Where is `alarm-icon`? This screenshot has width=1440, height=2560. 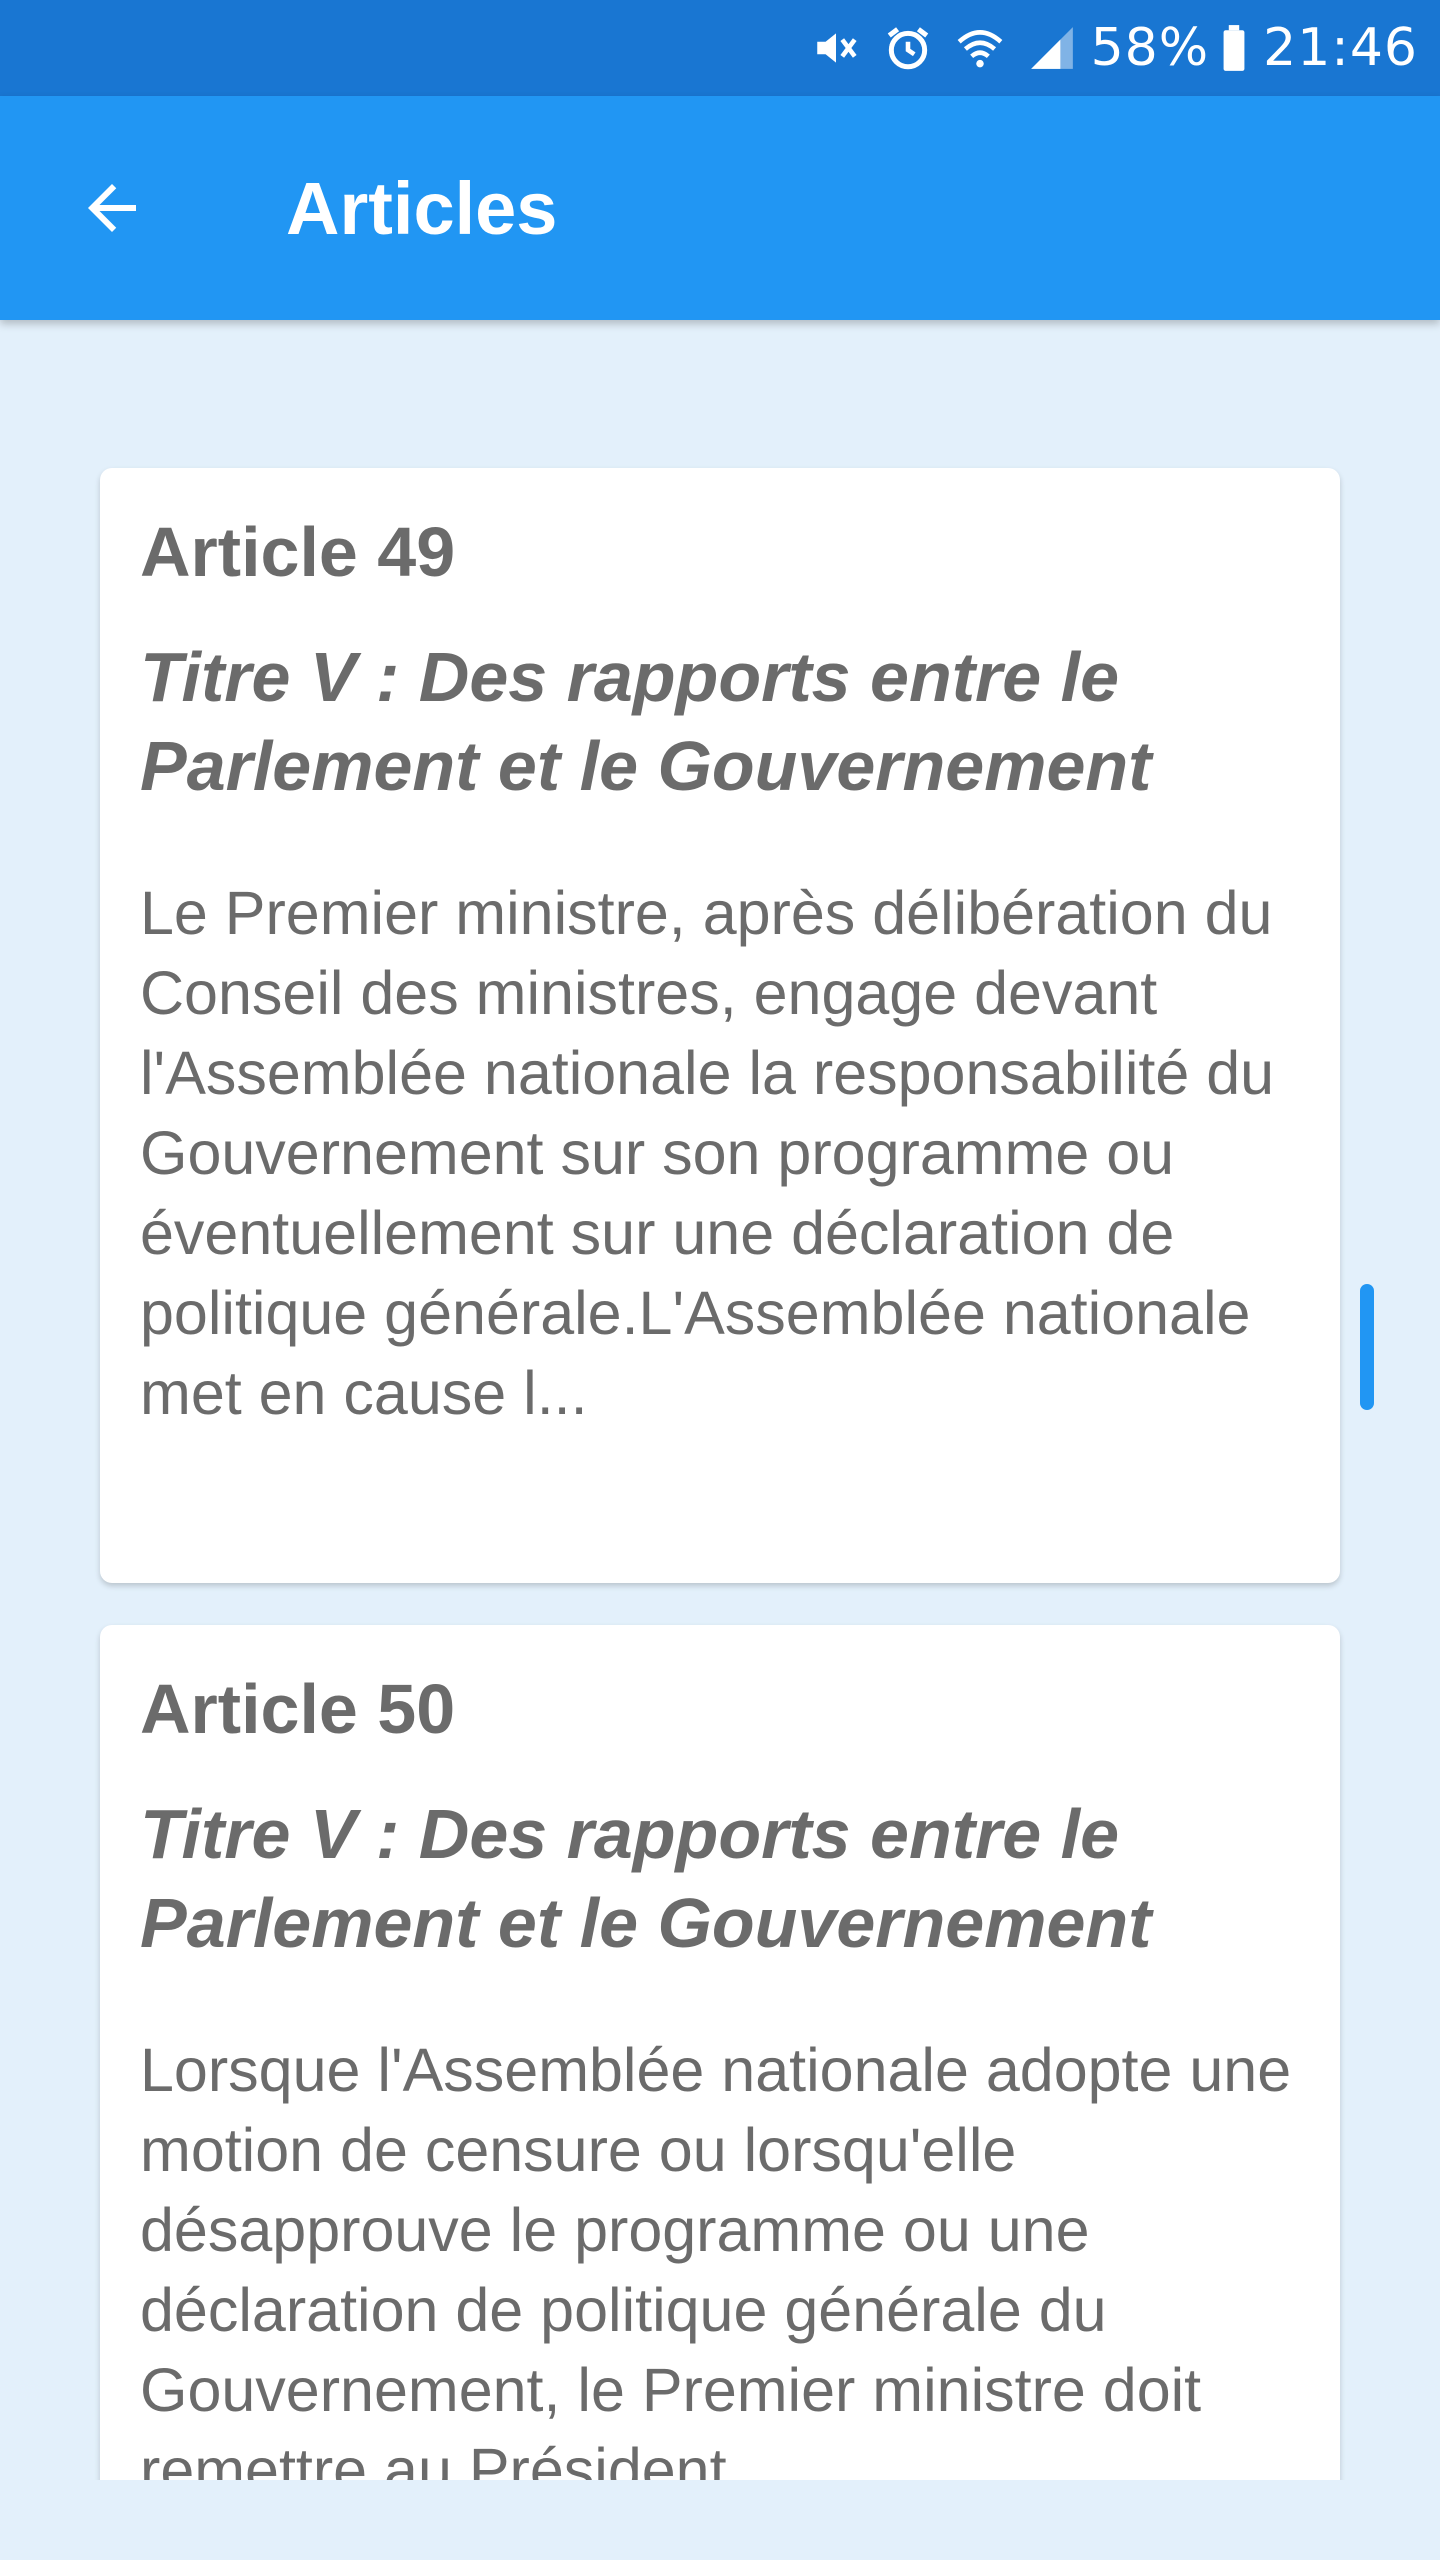 alarm-icon is located at coordinates (908, 48).